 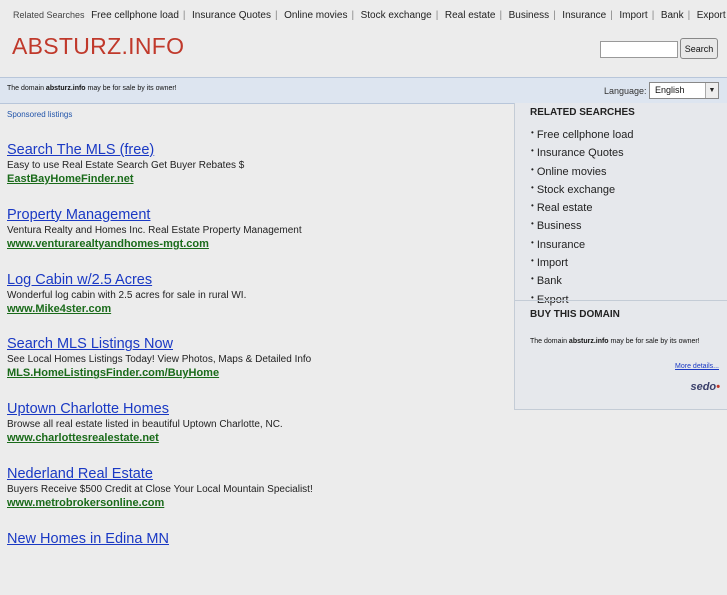 I want to click on top-related-link: Business, so click(x=529, y=15).